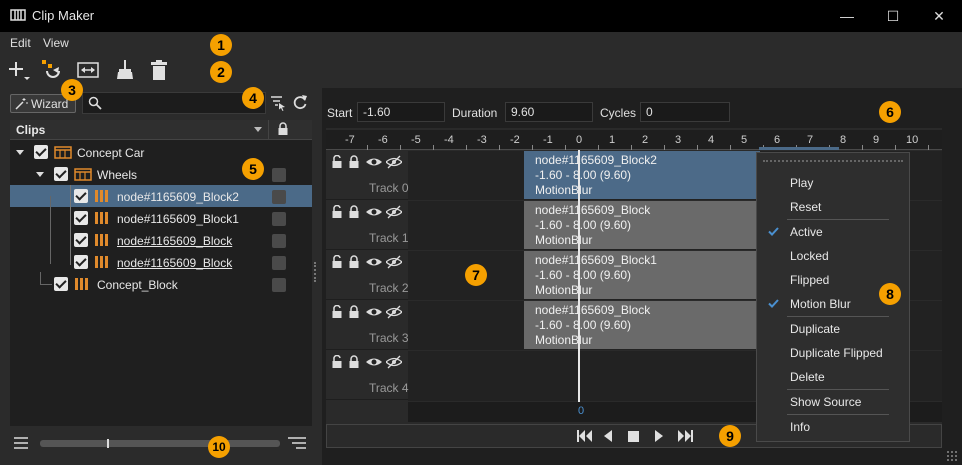 The image size is (962, 465). What do you see at coordinates (579, 276) in the screenshot?
I see `playhead-line` at bounding box center [579, 276].